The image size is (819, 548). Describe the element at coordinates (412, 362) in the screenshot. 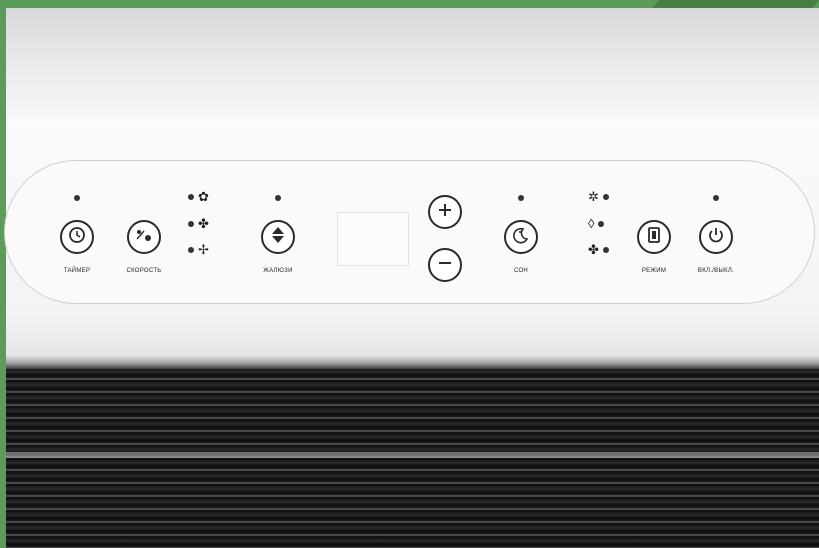

I see `panel-bevel` at that location.